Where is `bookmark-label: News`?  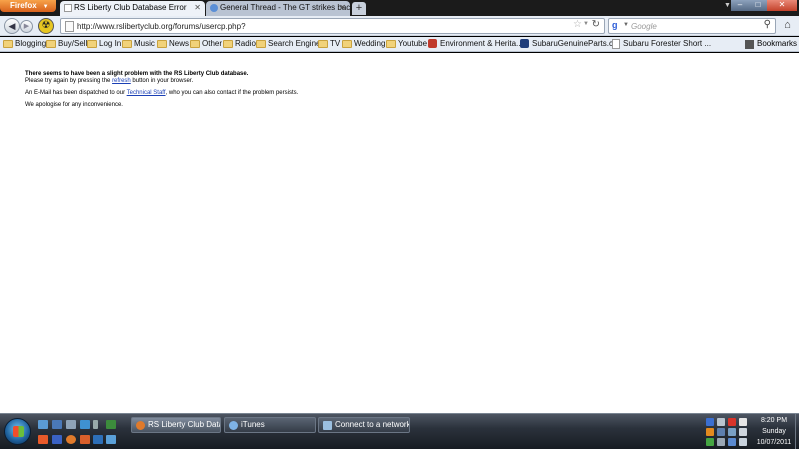 bookmark-label: News is located at coordinates (179, 43).